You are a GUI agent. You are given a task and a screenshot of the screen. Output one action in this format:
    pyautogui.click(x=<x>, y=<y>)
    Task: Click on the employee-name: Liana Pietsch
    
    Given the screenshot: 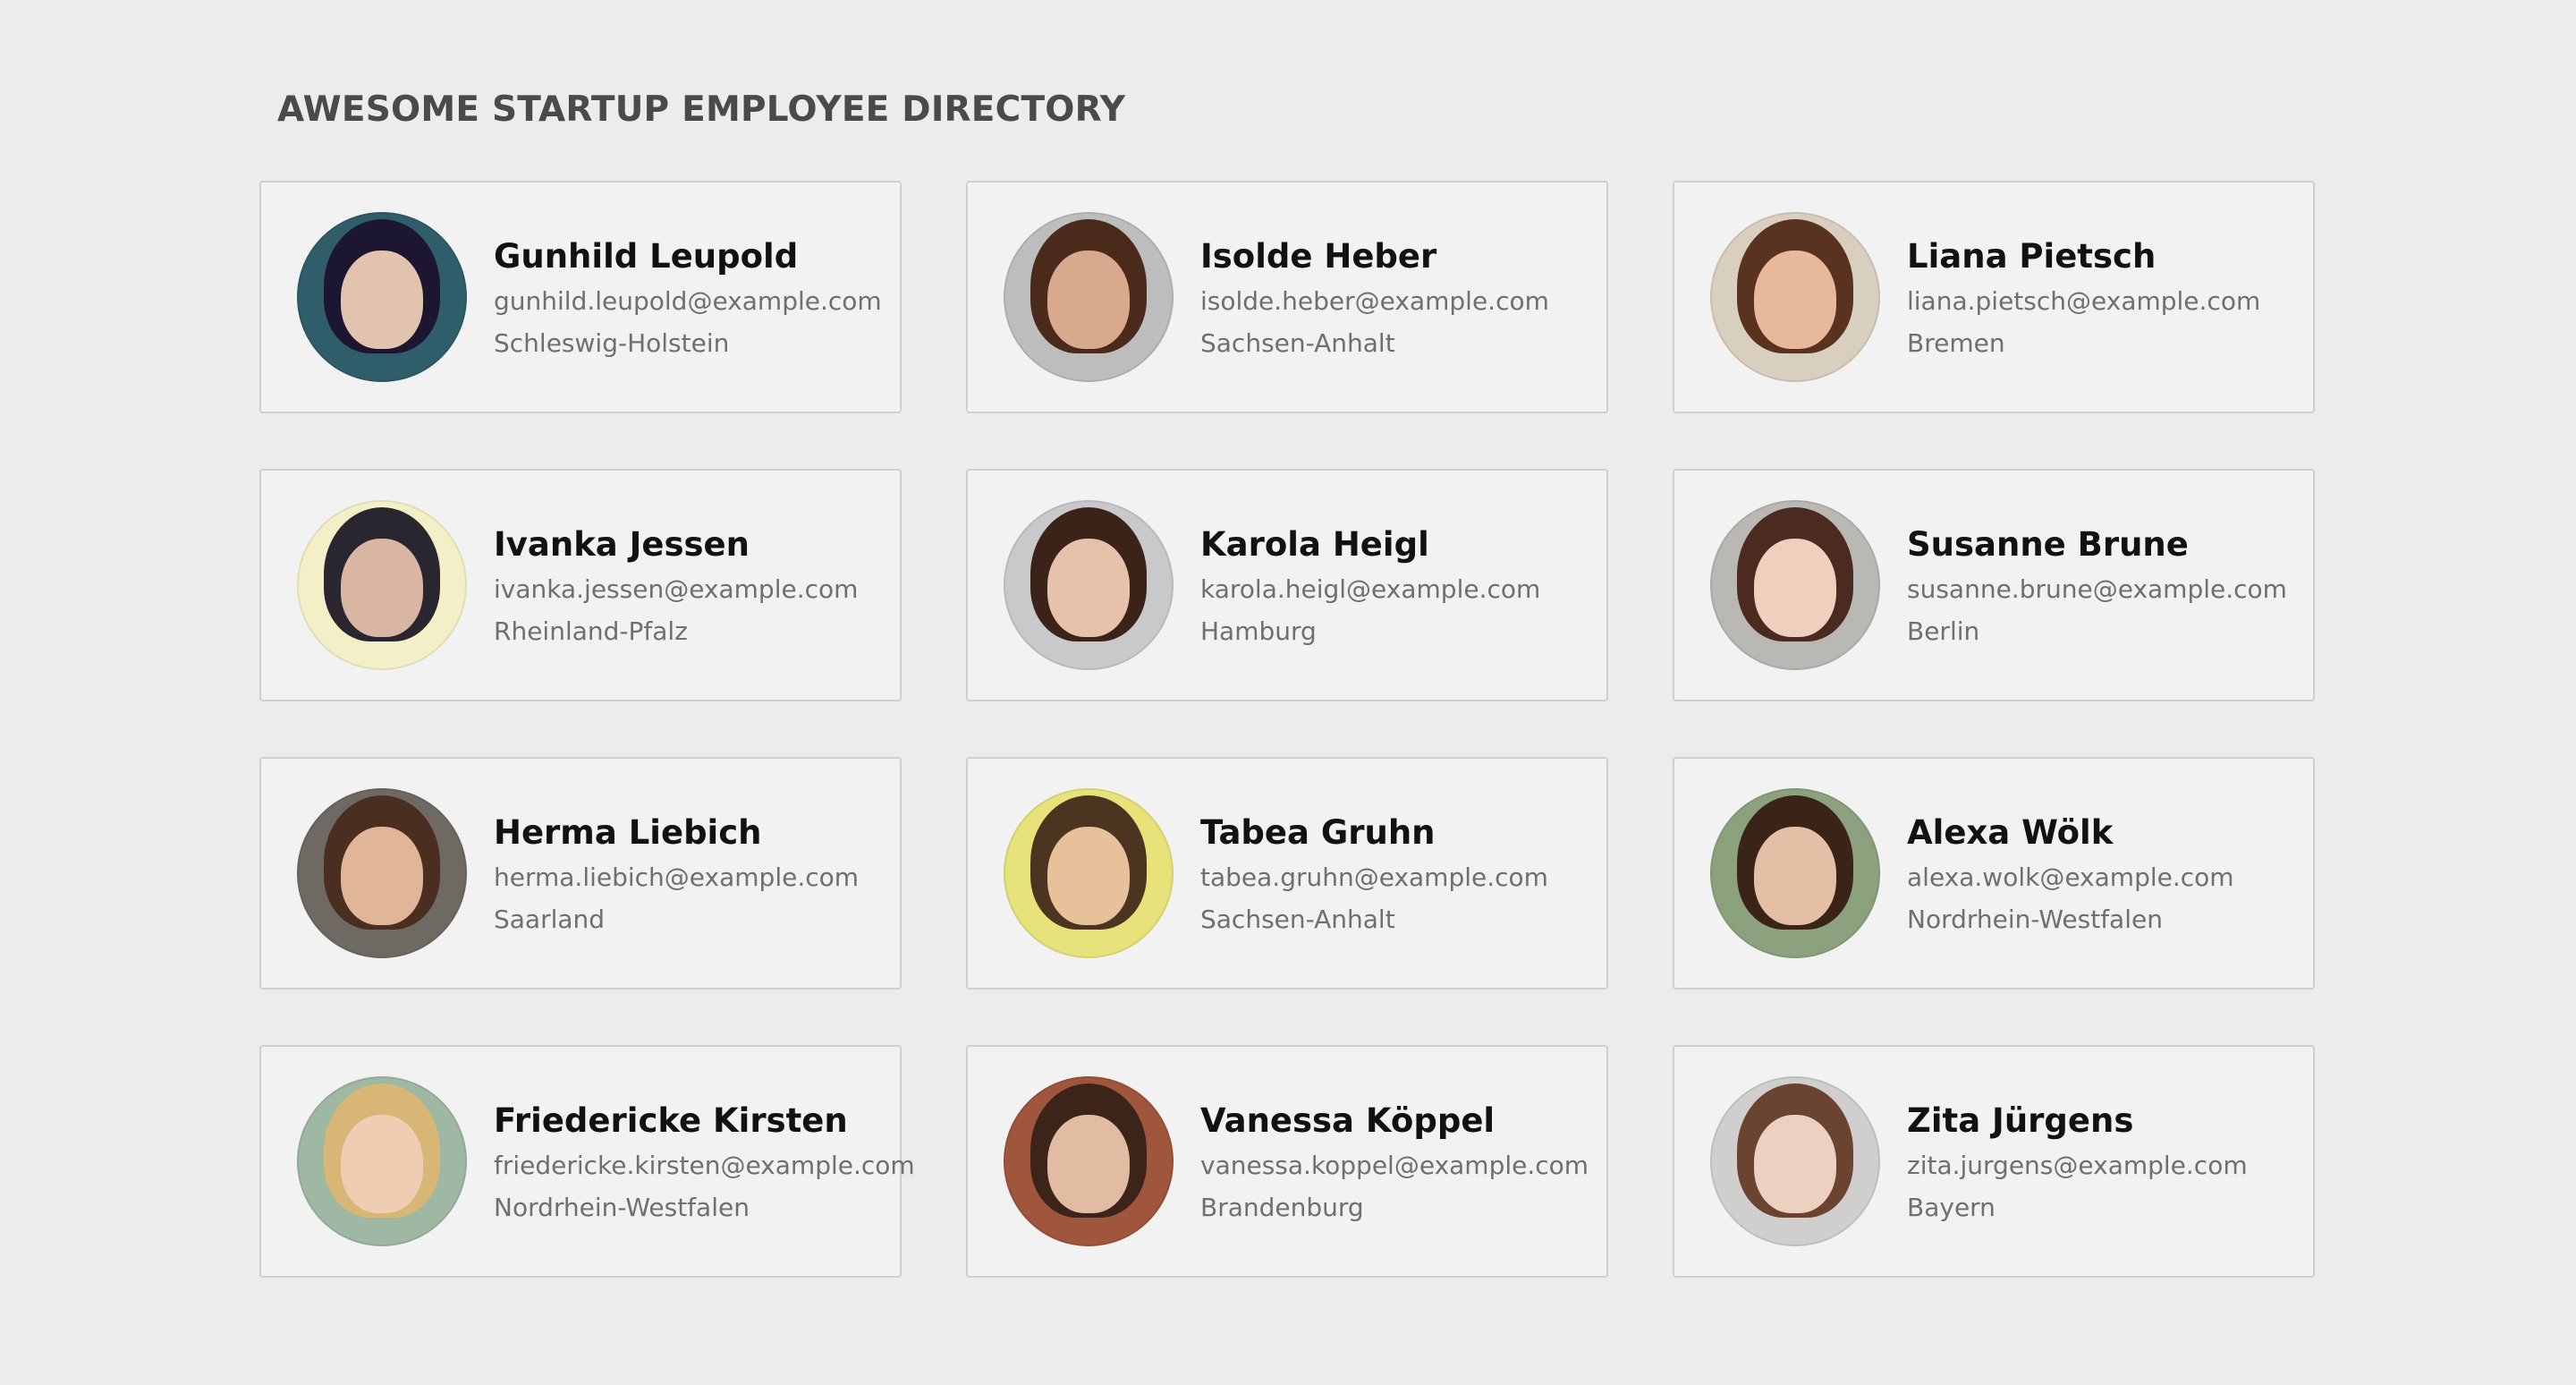 What is the action you would take?
    pyautogui.click(x=2032, y=256)
    